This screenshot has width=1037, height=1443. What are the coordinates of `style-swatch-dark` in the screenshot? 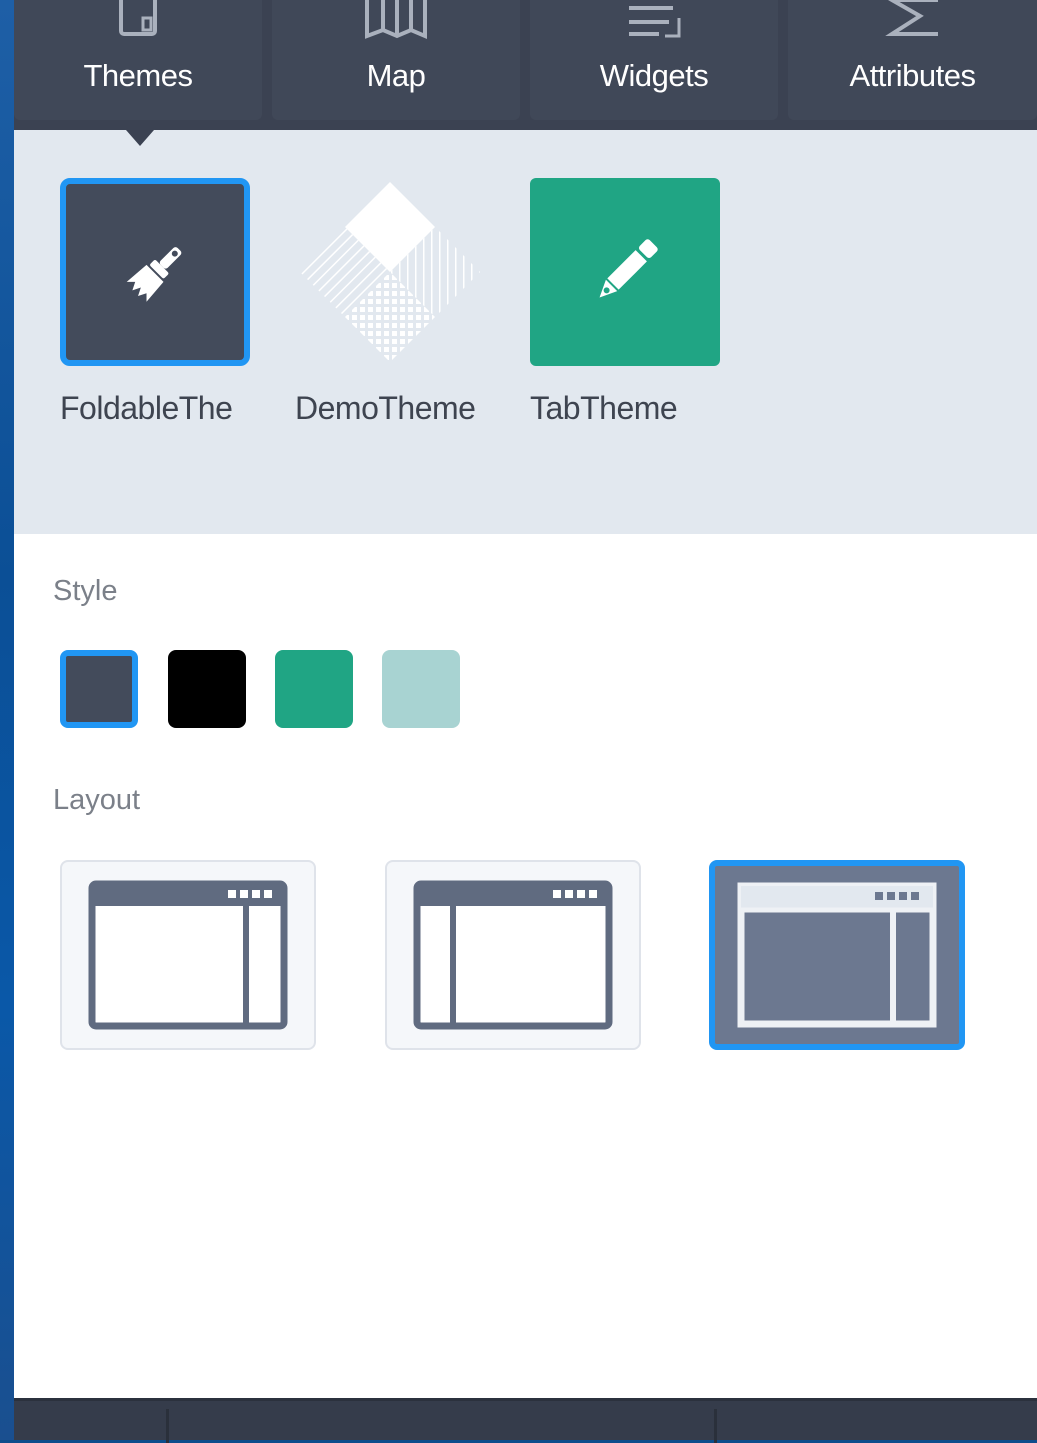 It's located at (99, 689).